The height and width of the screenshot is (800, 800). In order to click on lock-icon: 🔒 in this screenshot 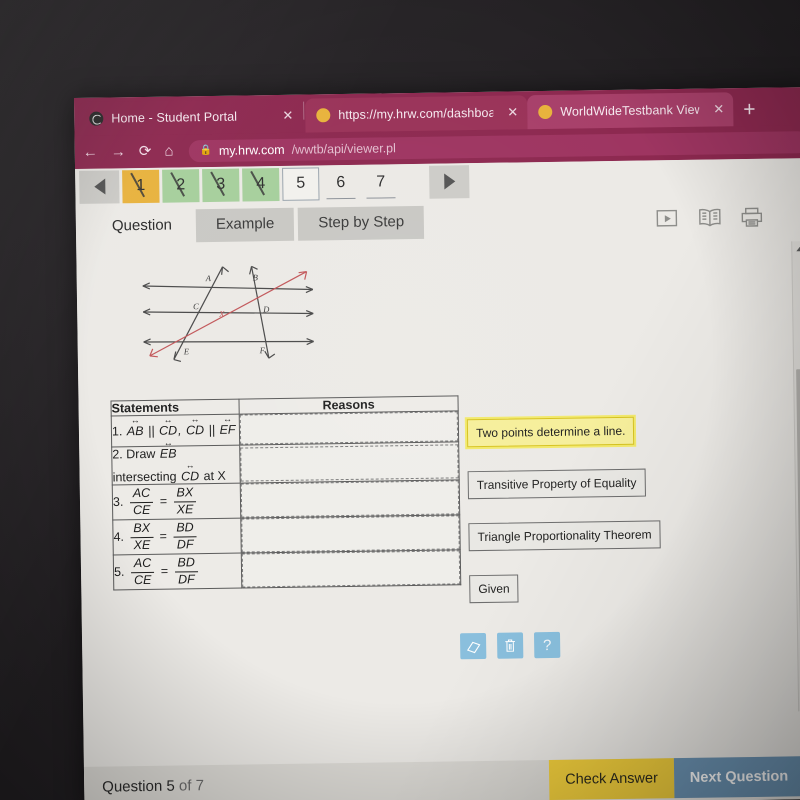, I will do `click(205, 150)`.